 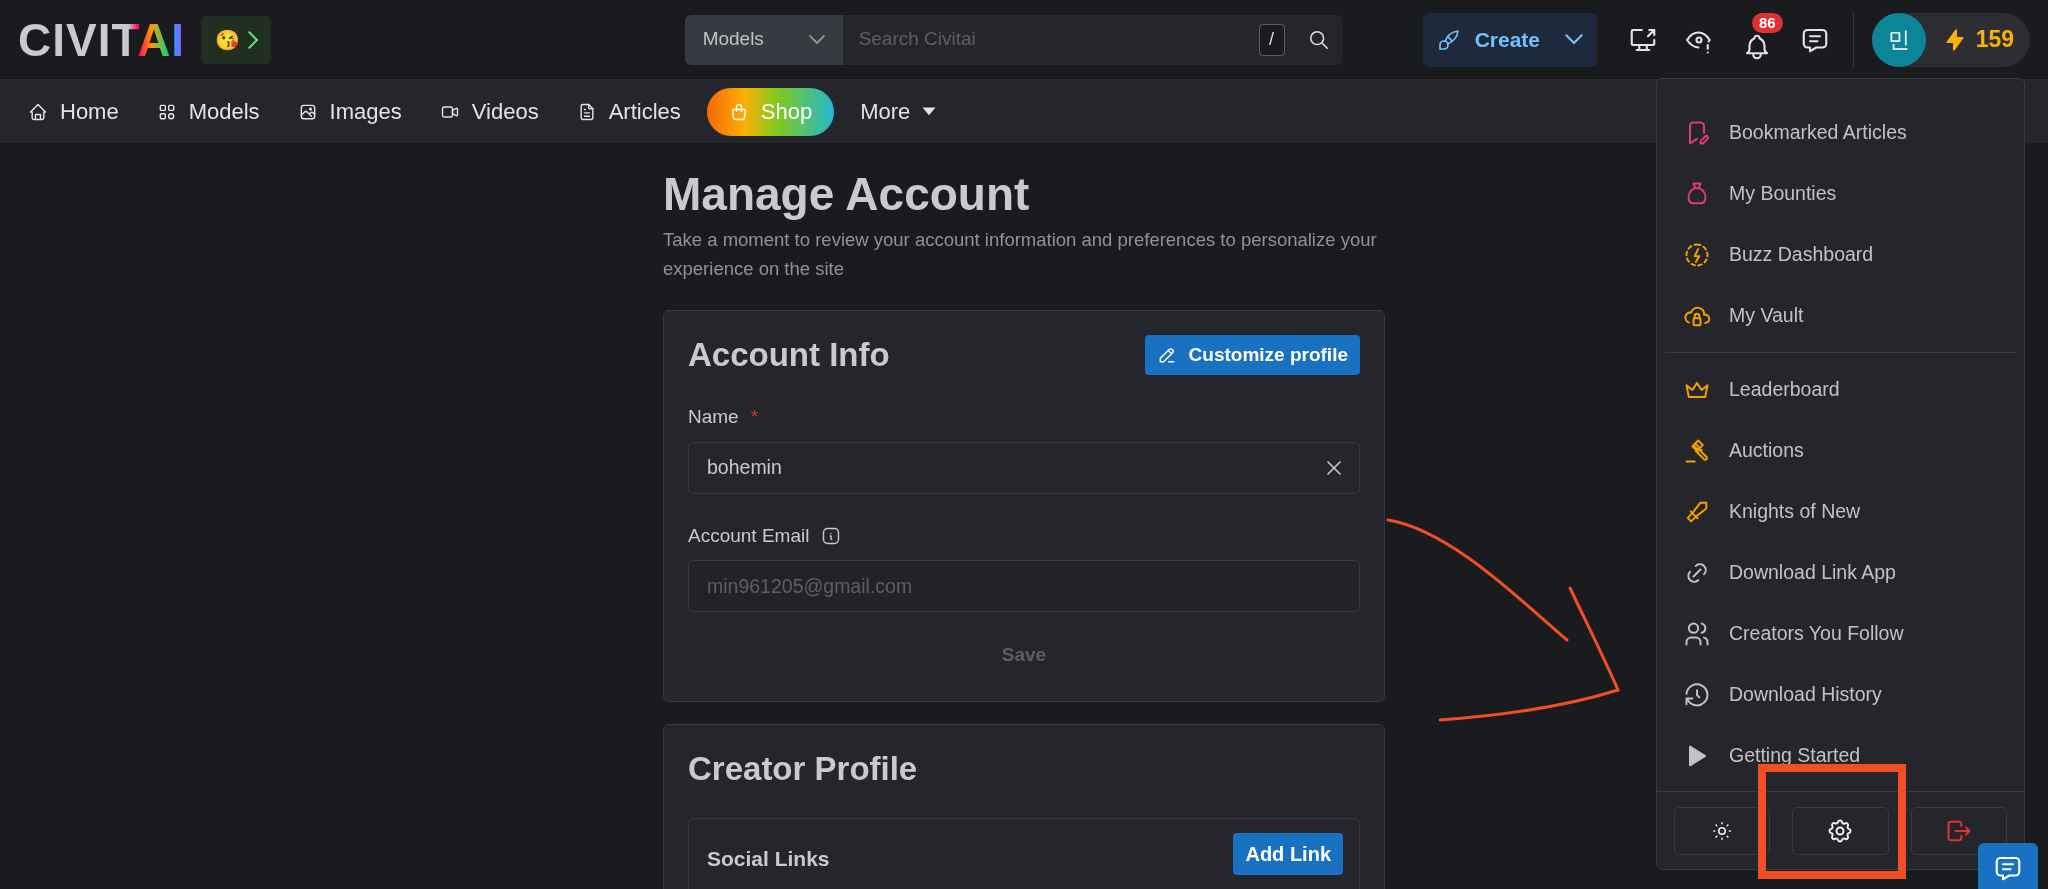 What do you see at coordinates (349, 111) in the screenshot?
I see `nav-link: Images` at bounding box center [349, 111].